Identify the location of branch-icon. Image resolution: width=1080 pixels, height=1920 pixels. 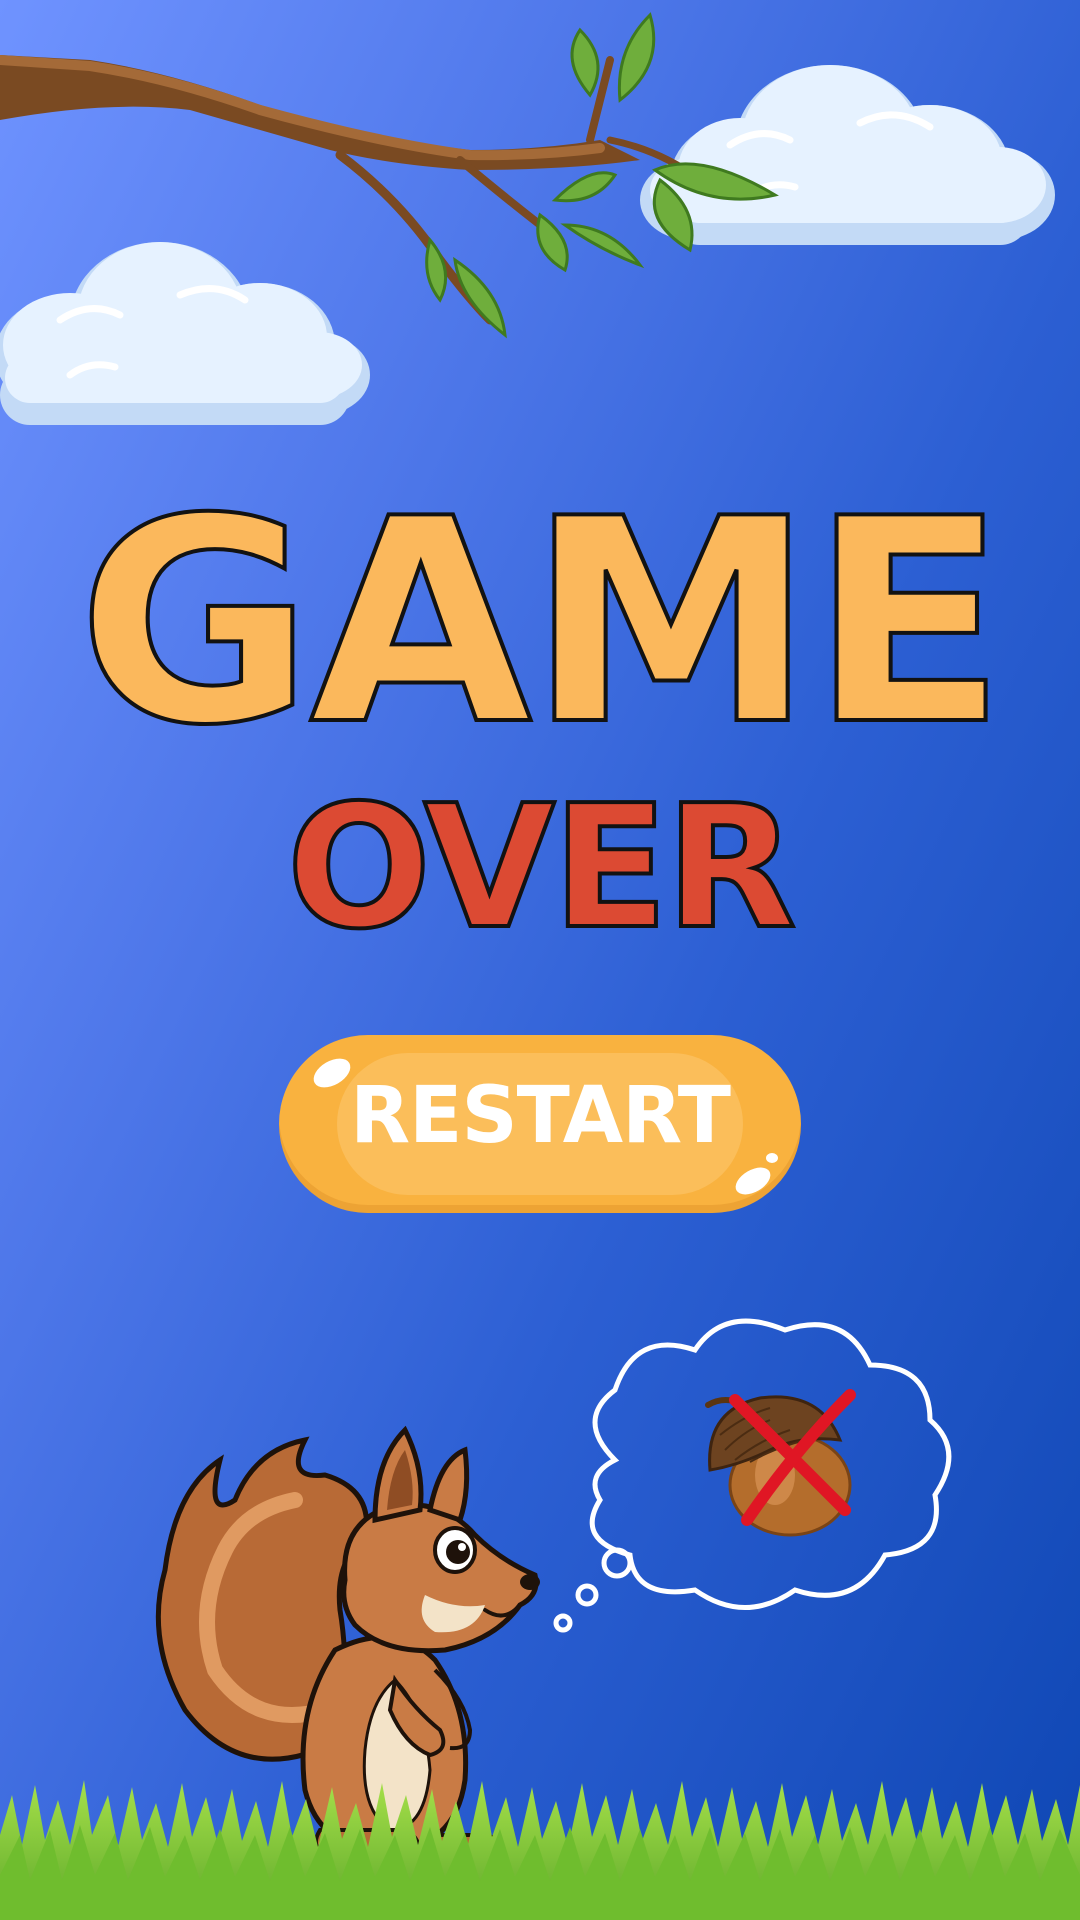
(389, 175).